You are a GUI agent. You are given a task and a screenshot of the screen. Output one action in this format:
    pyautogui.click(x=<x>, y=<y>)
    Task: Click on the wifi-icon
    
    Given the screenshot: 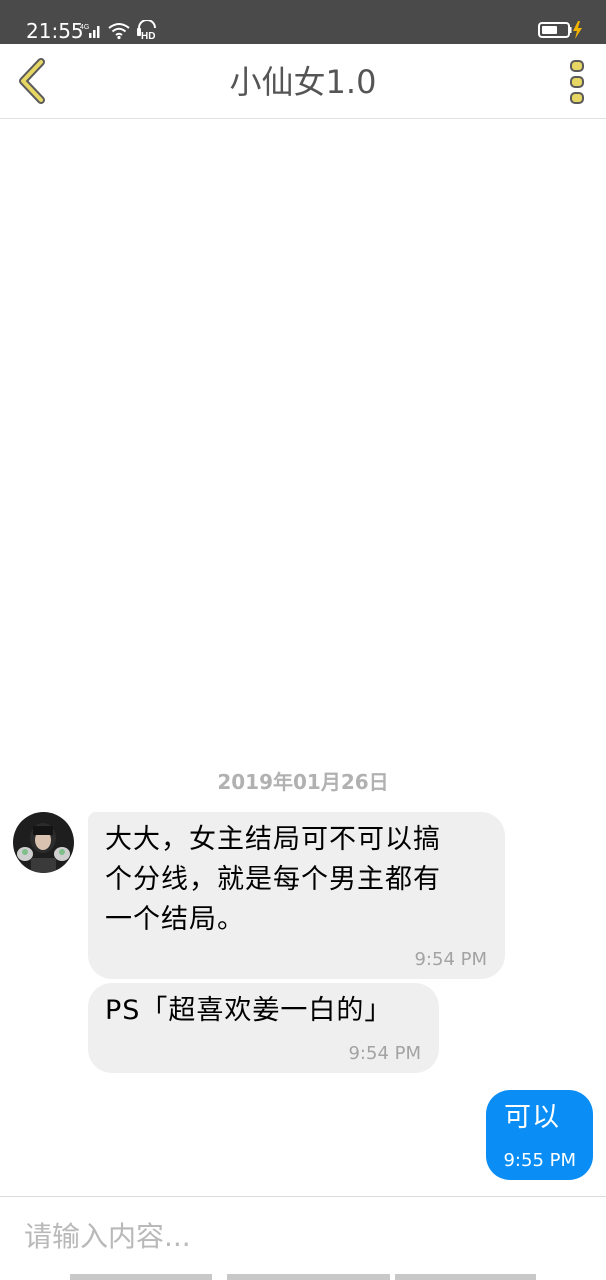 What is the action you would take?
    pyautogui.click(x=119, y=33)
    